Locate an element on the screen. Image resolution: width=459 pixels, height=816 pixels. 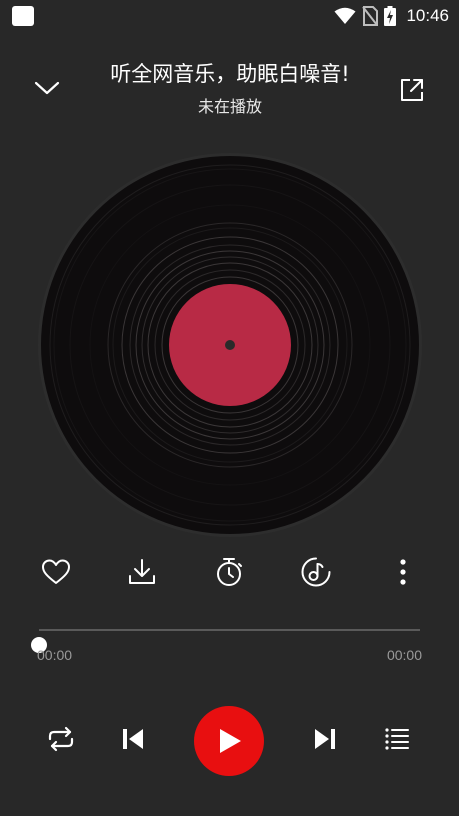
play-icon is located at coordinates (230, 741).